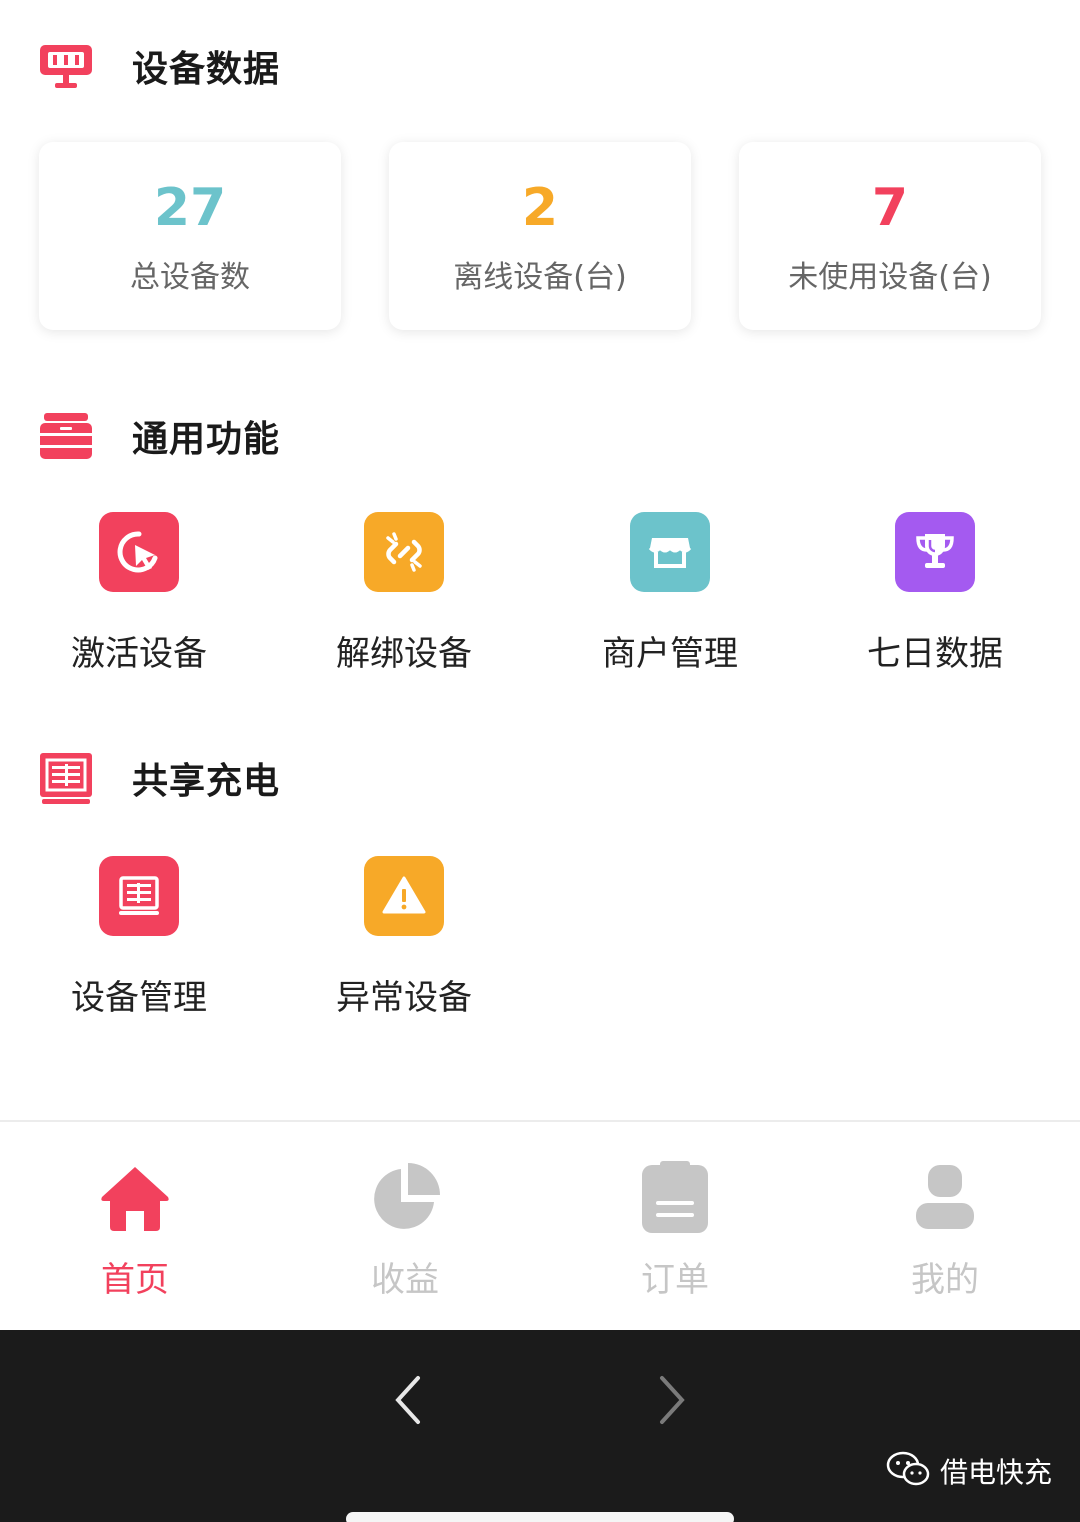  What do you see at coordinates (139, 654) in the screenshot?
I see `func-label: 激活设备` at bounding box center [139, 654].